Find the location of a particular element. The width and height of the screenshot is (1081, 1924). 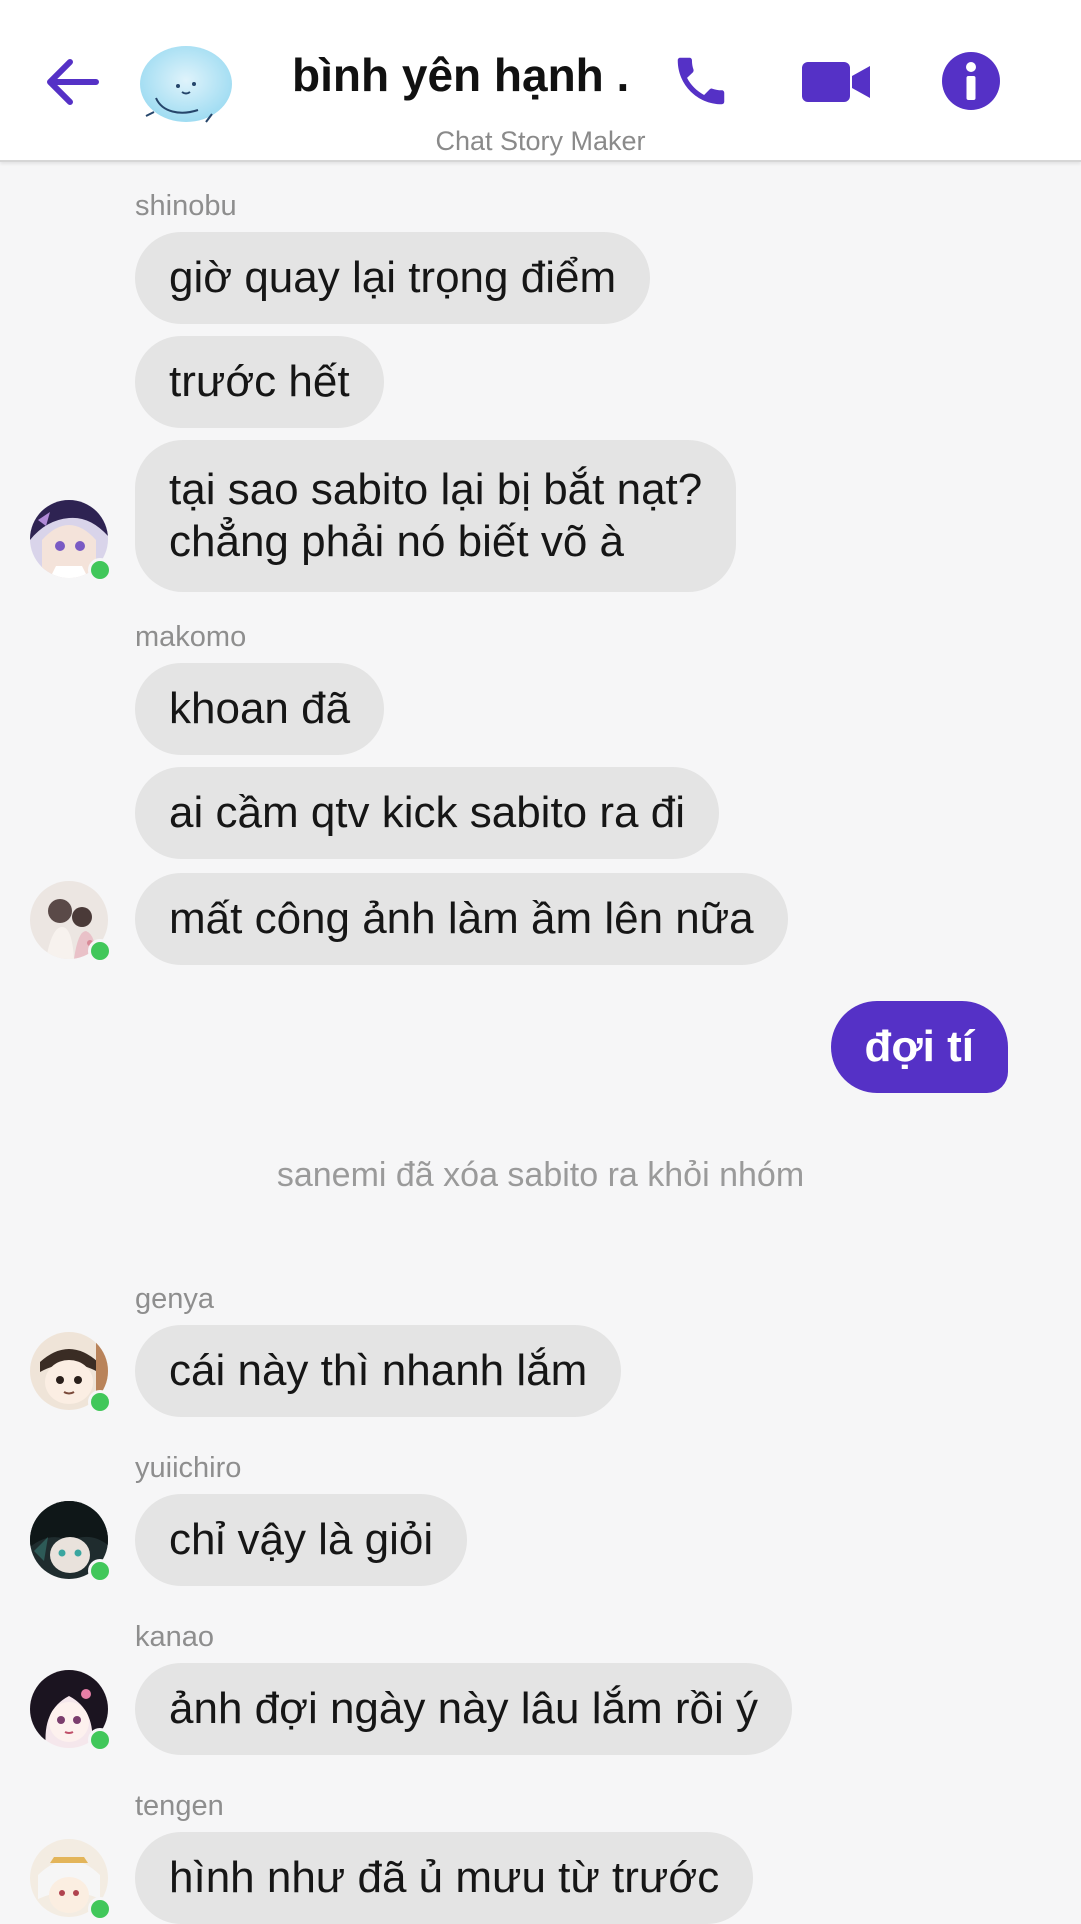

sender-name: genya is located at coordinates (175, 1299).